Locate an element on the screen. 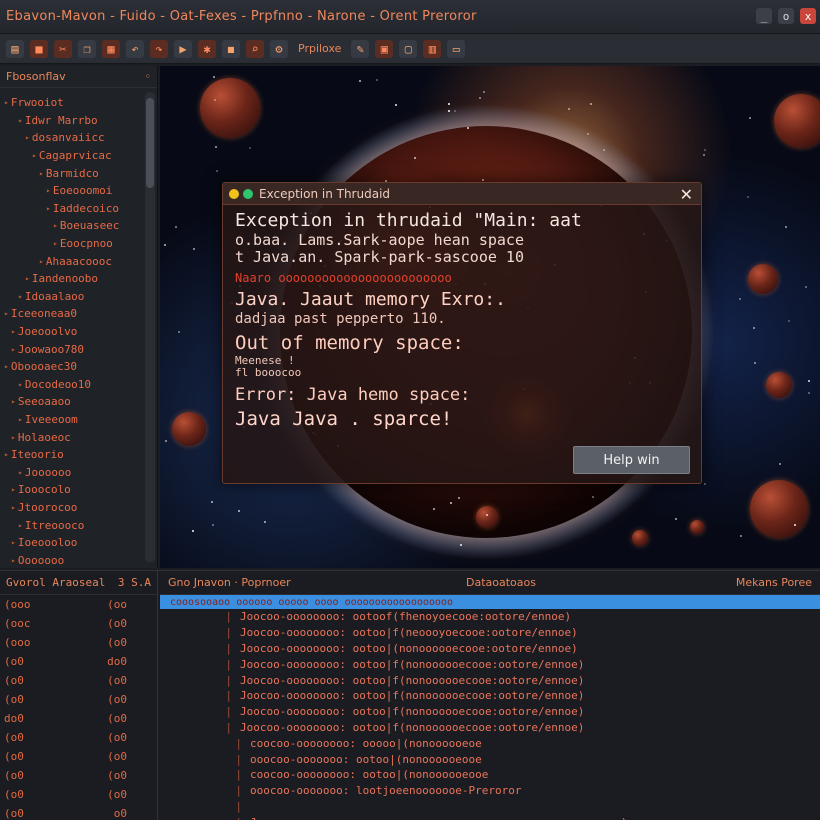 Image resolution: width=820 pixels, height=820 pixels. minimize-dot-icon is located at coordinates (234, 193).